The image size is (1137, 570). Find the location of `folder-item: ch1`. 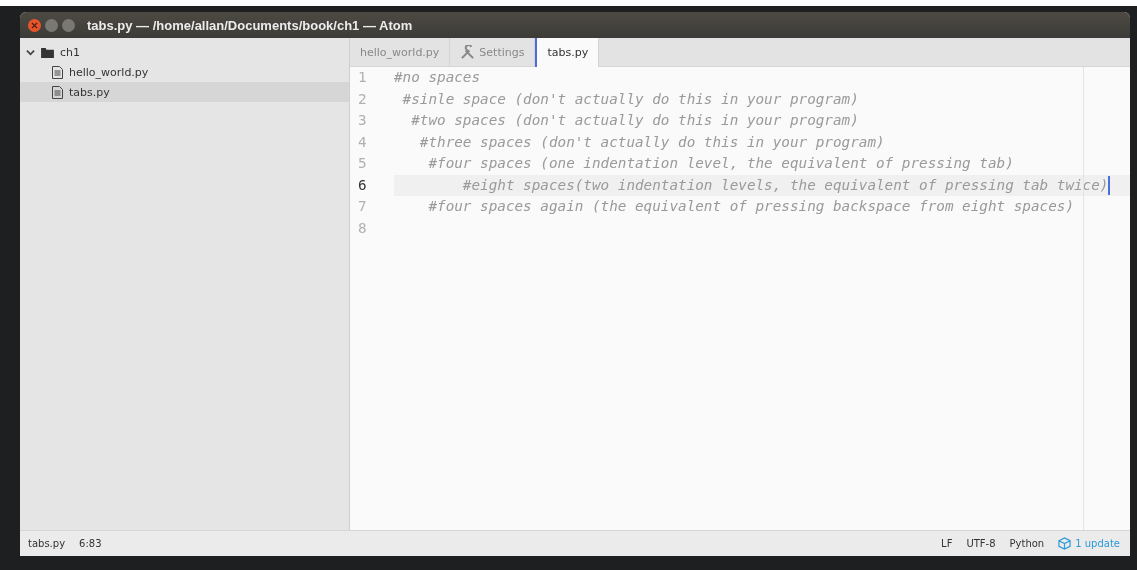

folder-item: ch1 is located at coordinates (184, 52).